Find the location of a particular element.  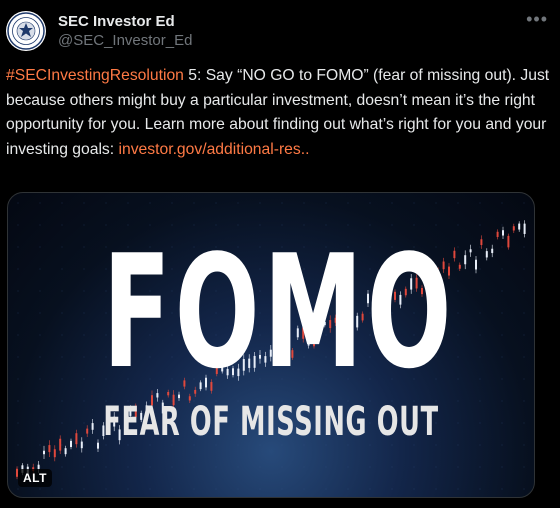

media-subtitle: FEAR OF MISSING OUT is located at coordinates (271, 422).